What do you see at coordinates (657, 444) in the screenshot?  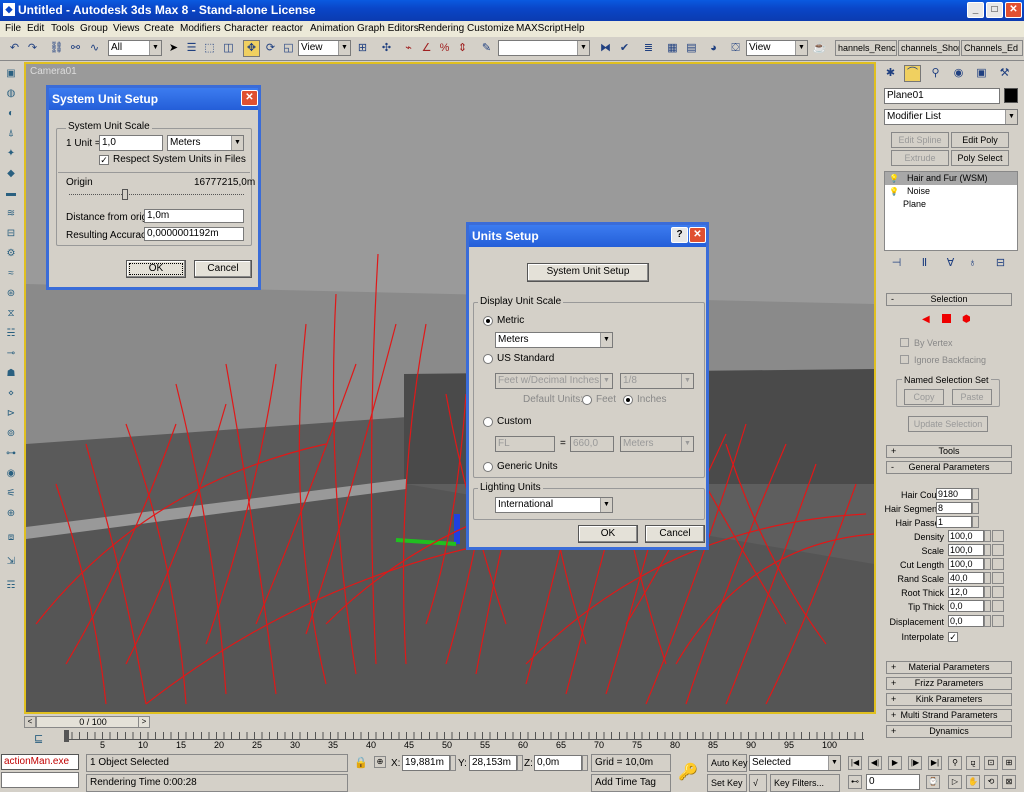 I see `custom-unit-dropdown: Meters ▼` at bounding box center [657, 444].